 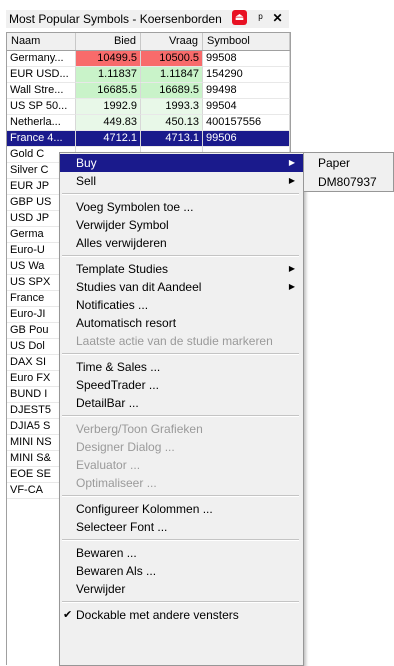 I want to click on cell-vraag: 450.13, so click(x=172, y=123).